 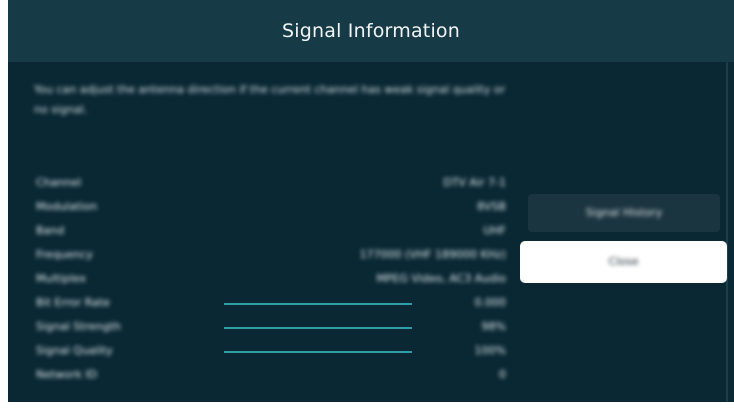 I want to click on signal-history-label: Signal History, so click(x=624, y=212).